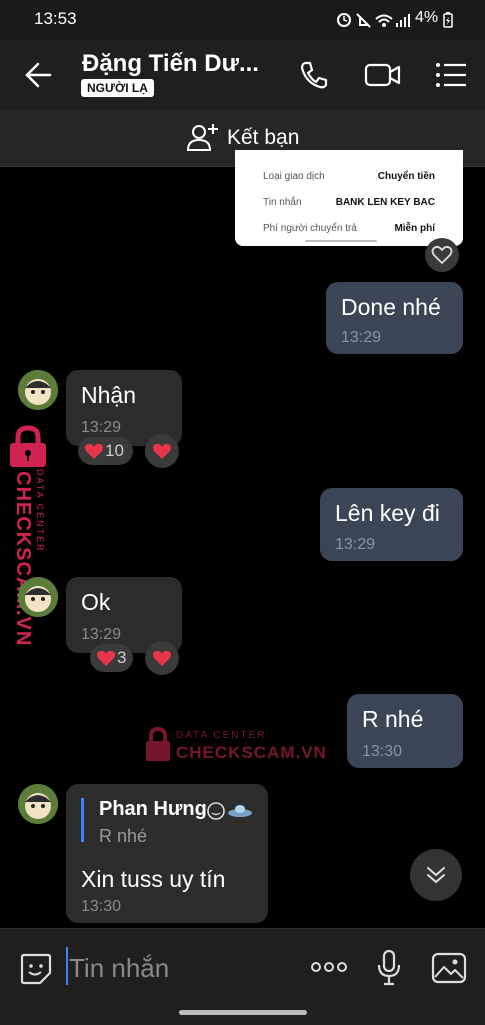  Describe the element at coordinates (153, 879) in the screenshot. I see `message-text: Xin tuss uy tín` at that location.